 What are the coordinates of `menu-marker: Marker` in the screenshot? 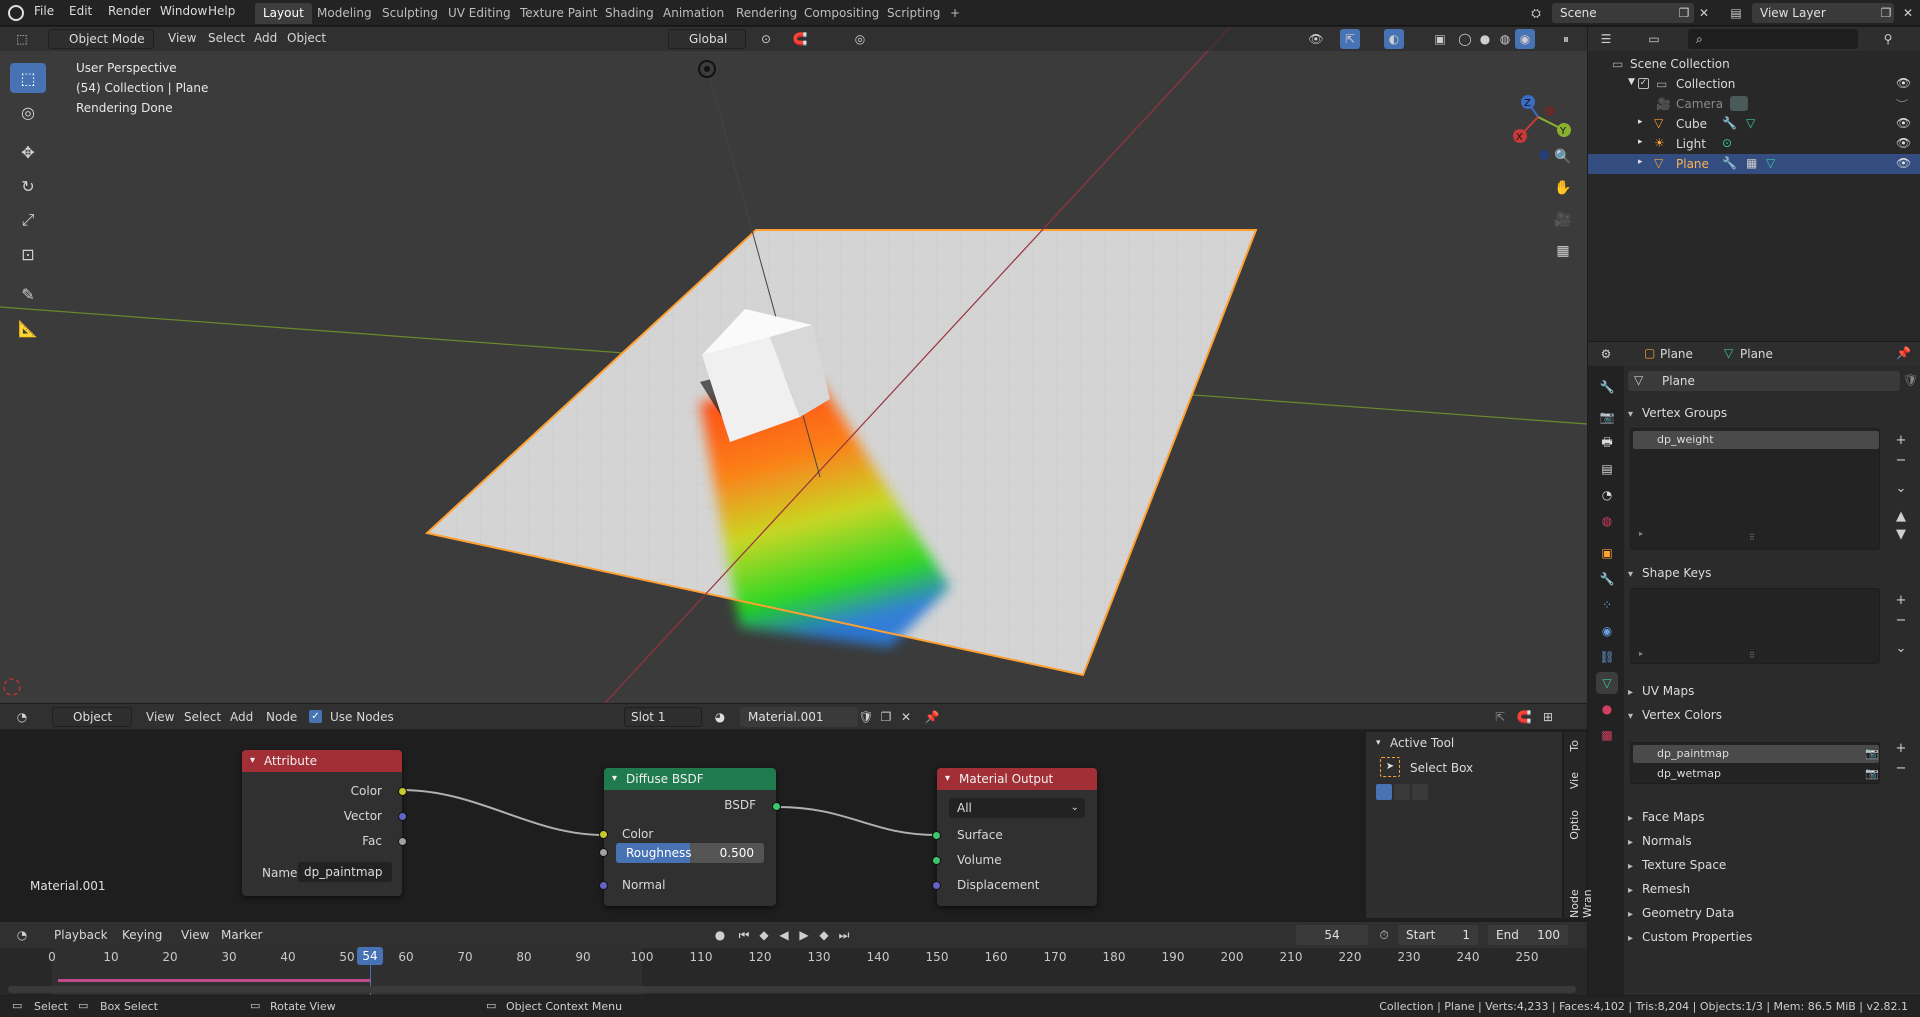 It's located at (241, 935).